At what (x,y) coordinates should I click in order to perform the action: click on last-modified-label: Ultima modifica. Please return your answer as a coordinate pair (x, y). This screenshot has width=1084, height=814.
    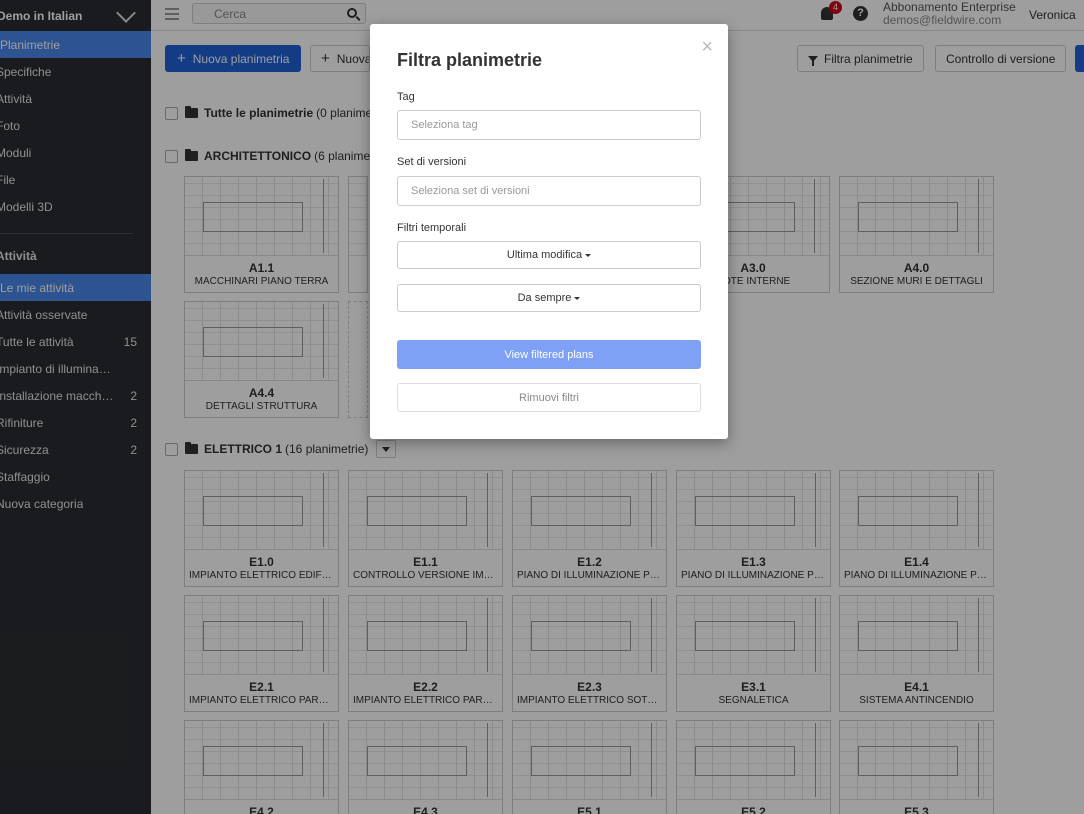
    Looking at the image, I should click on (544, 255).